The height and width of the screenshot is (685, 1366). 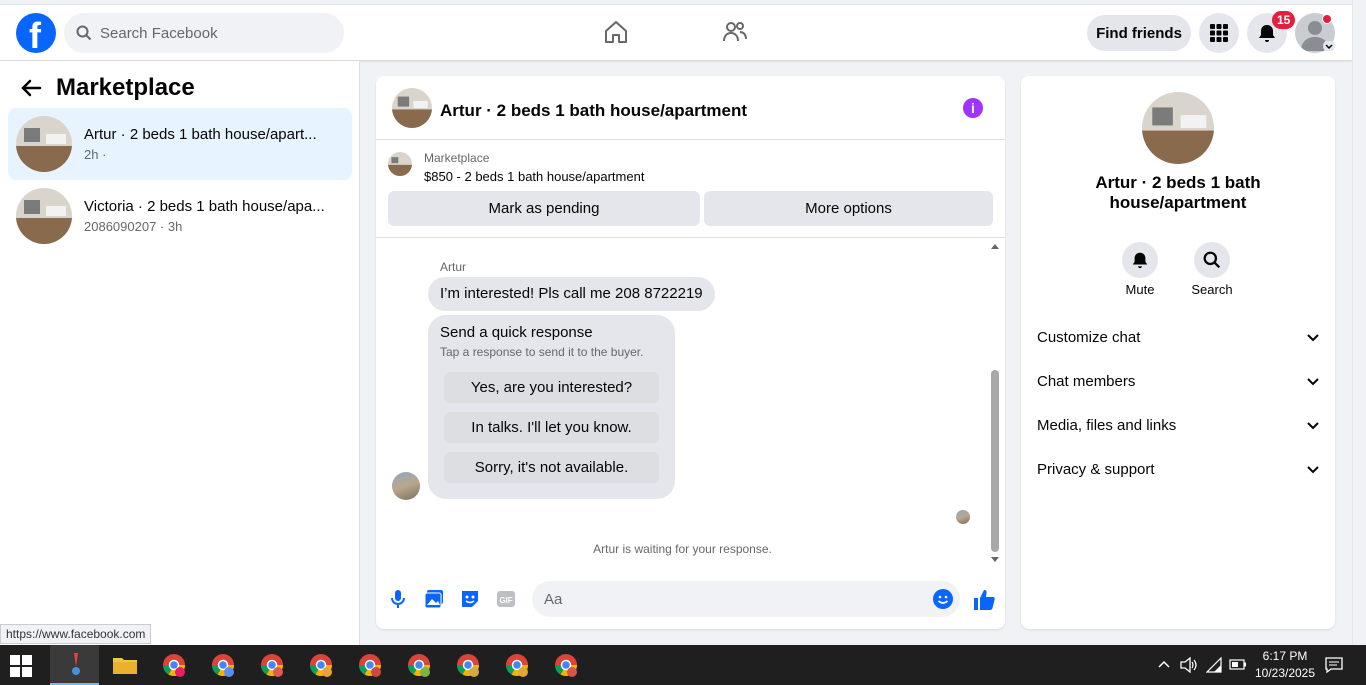 I want to click on more-options-button: More options, so click(x=848, y=208).